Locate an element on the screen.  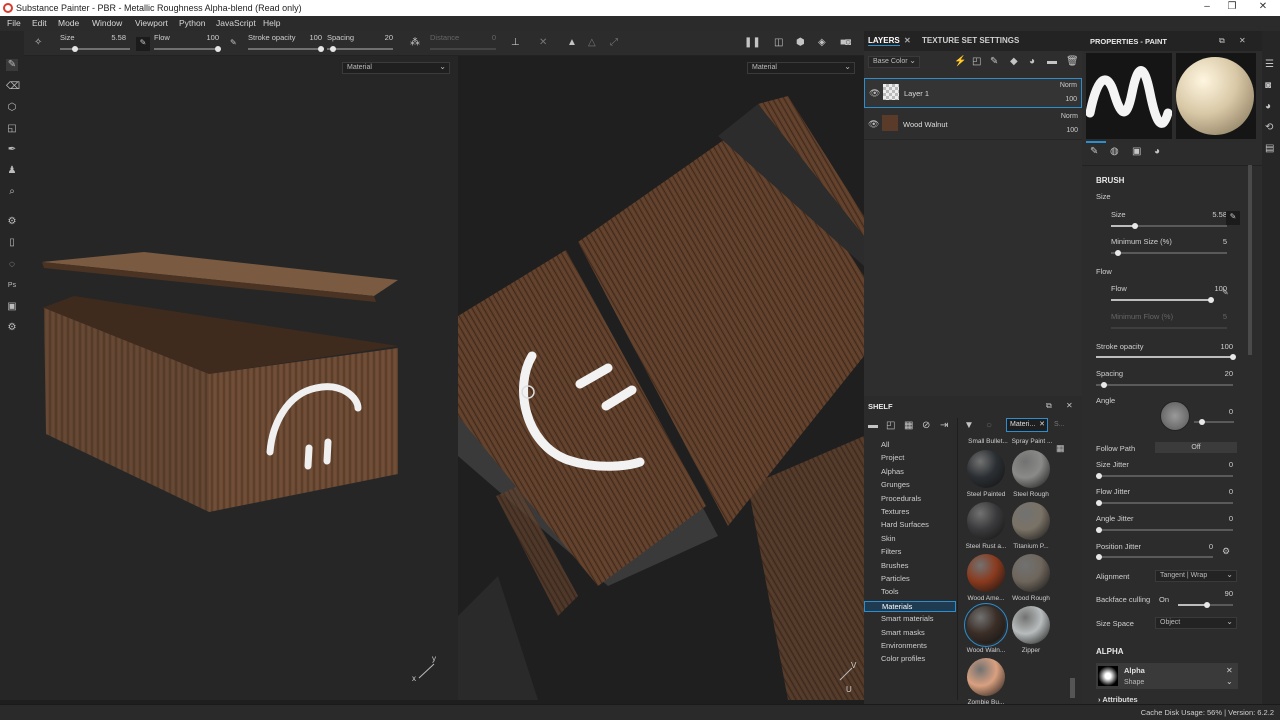
add-fill-layer-icon: ◆ is located at coordinates (1014, 62).